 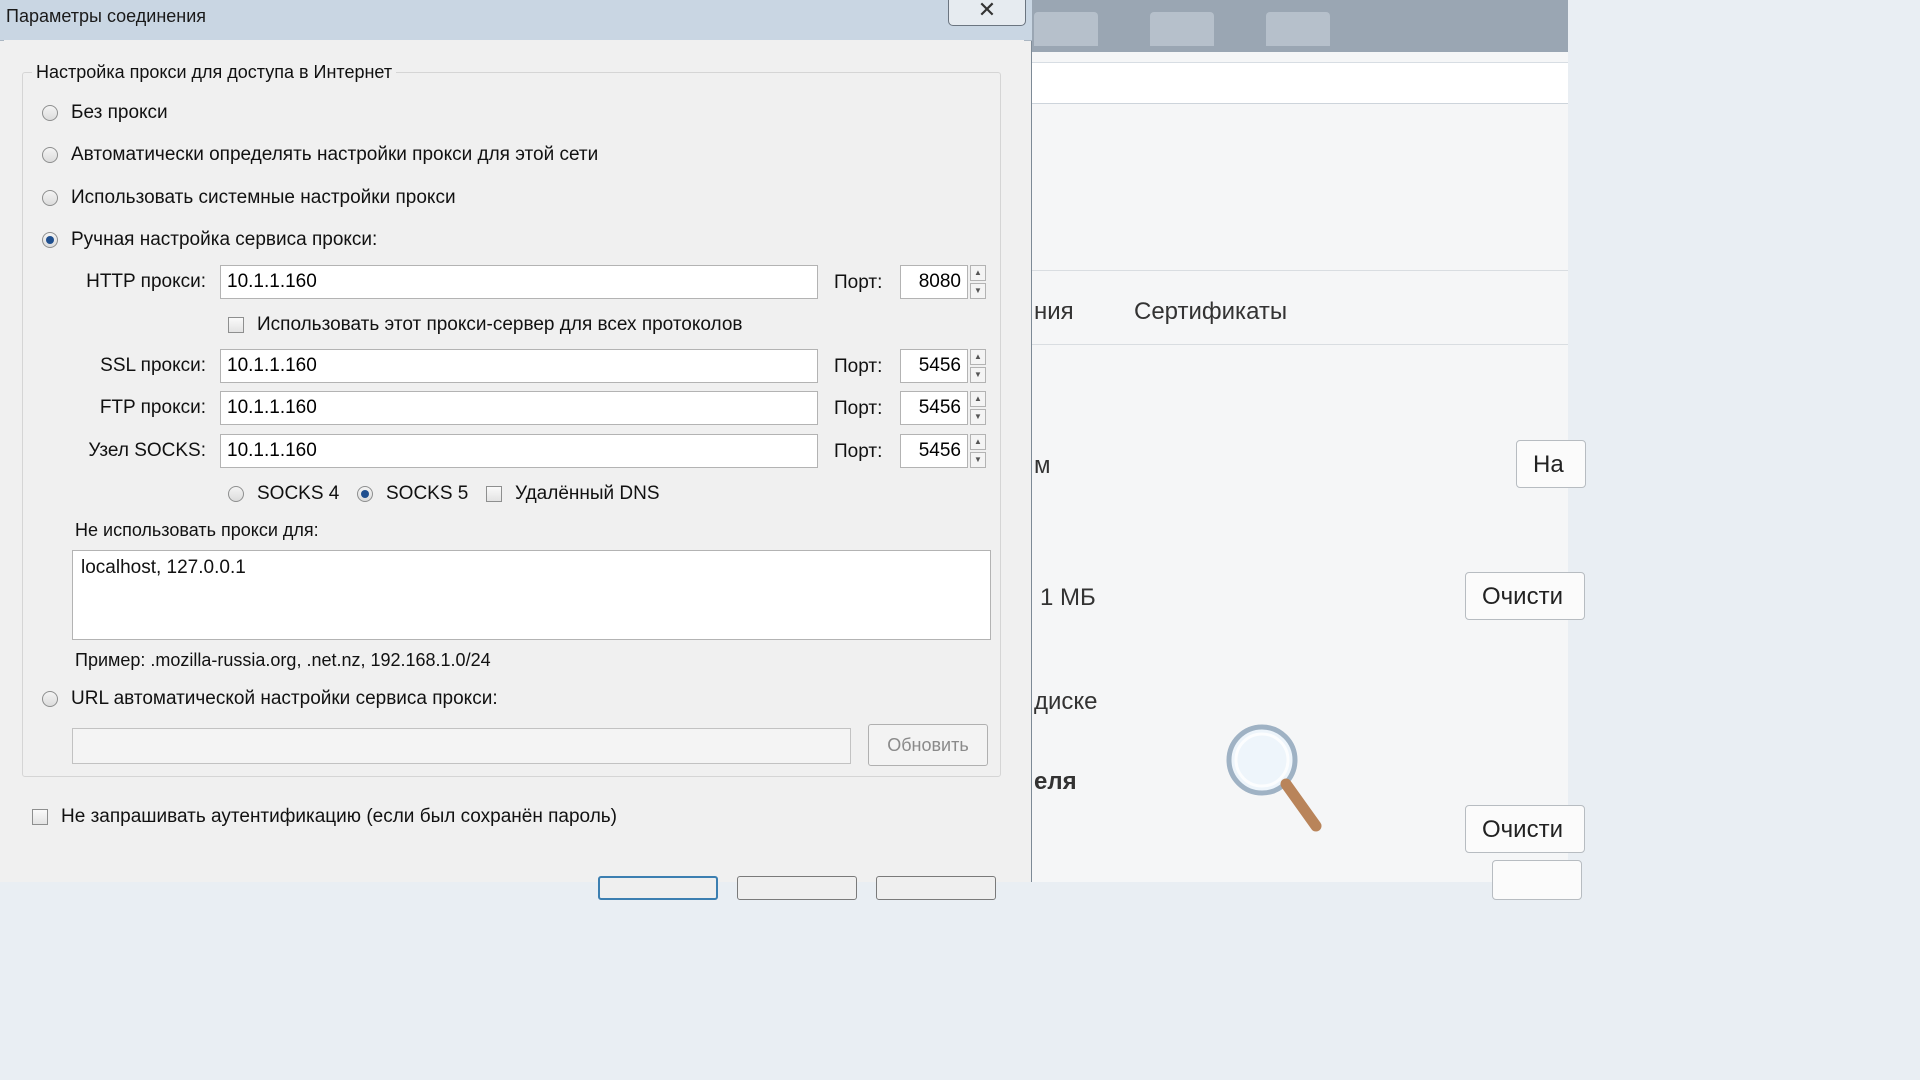 What do you see at coordinates (461, 746) in the screenshot?
I see `pac-url-input` at bounding box center [461, 746].